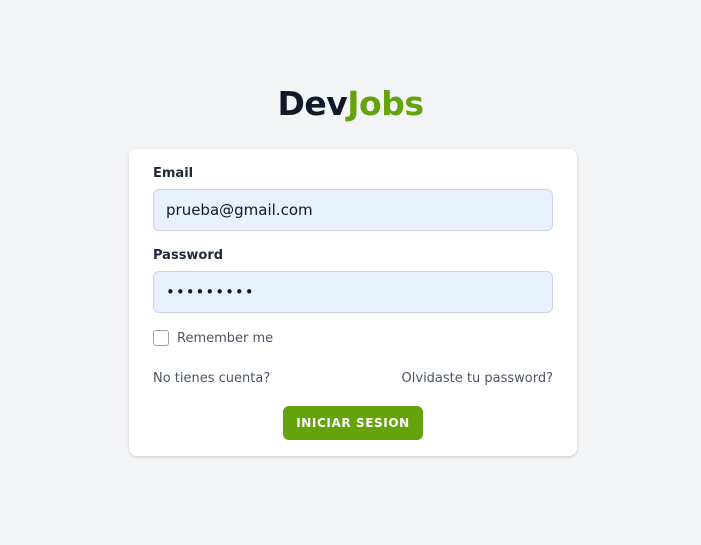 Image resolution: width=701 pixels, height=545 pixels. Describe the element at coordinates (477, 378) in the screenshot. I see `forgot-password-link: Olvidaste tu password?` at that location.